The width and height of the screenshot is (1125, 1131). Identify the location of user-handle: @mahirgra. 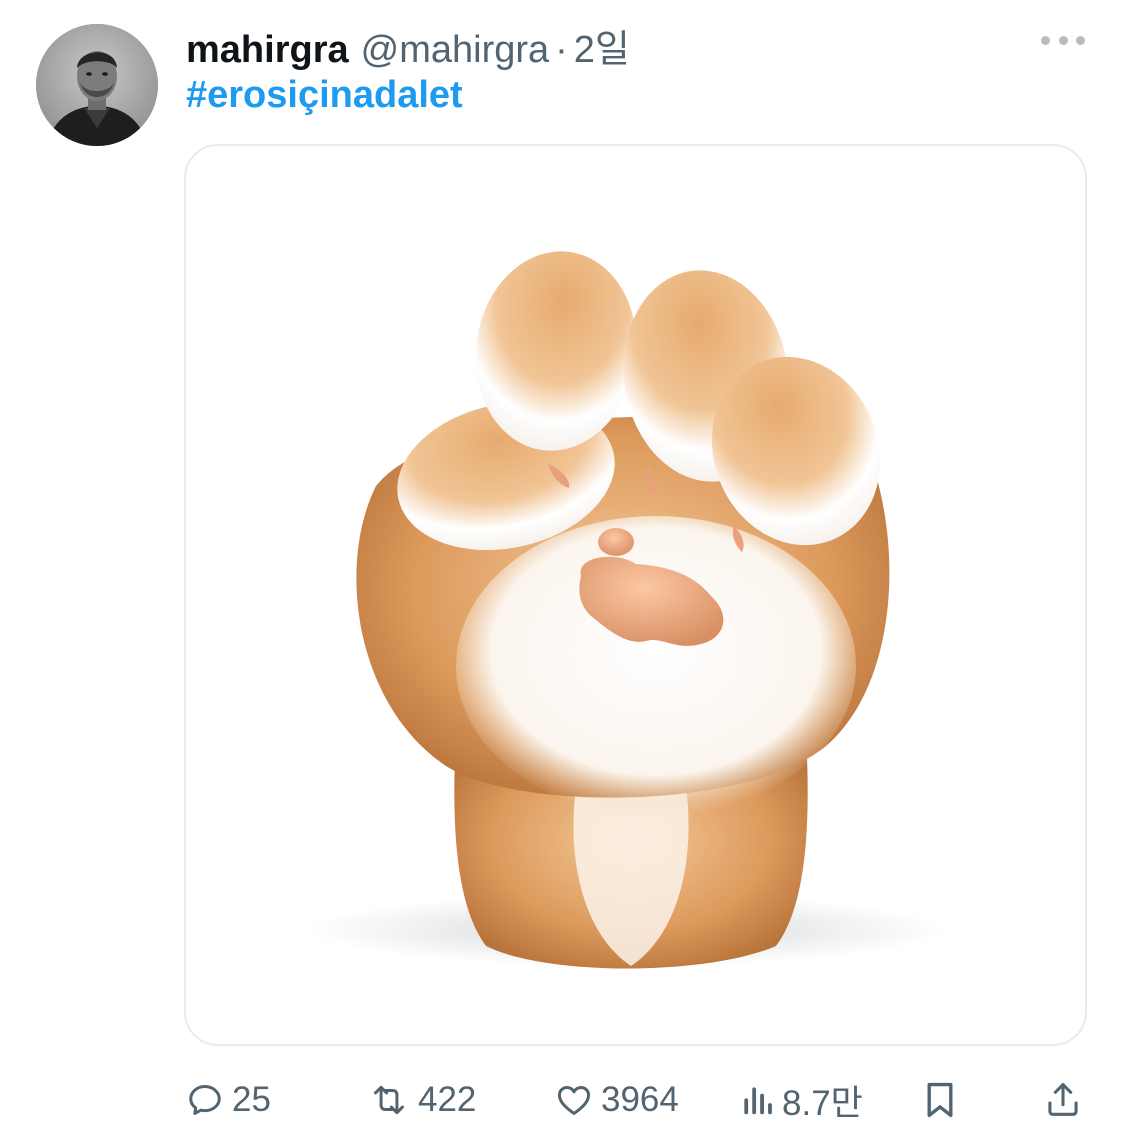
(455, 50).